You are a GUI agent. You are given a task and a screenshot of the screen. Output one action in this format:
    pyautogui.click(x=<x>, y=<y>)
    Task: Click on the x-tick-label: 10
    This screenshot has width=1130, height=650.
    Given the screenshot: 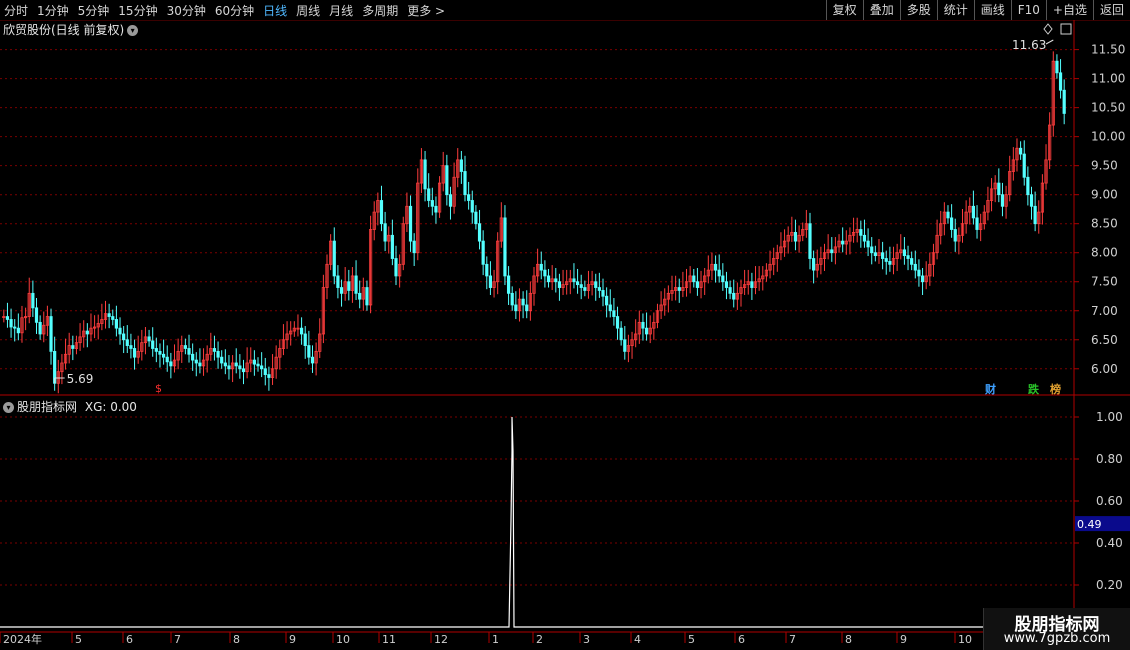 What is the action you would take?
    pyautogui.click(x=965, y=639)
    